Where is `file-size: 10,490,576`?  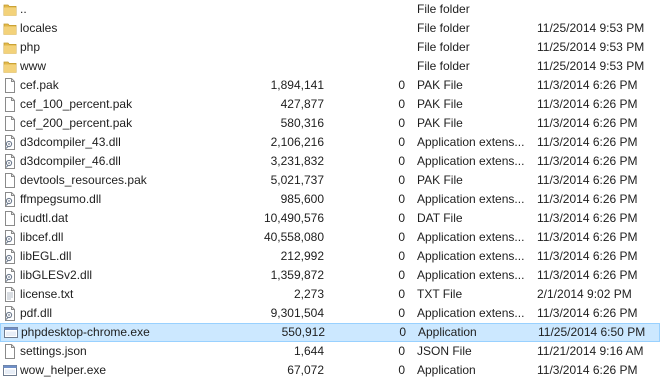
file-size: 10,490,576 is located at coordinates (293, 218).